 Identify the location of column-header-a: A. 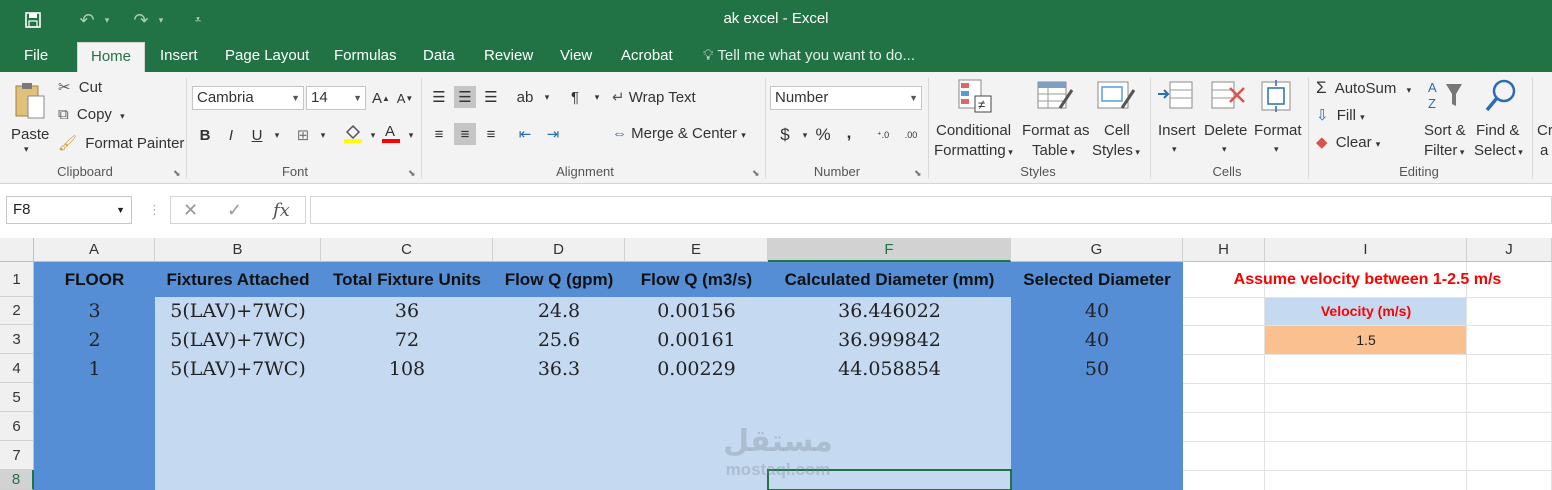
(94, 250).